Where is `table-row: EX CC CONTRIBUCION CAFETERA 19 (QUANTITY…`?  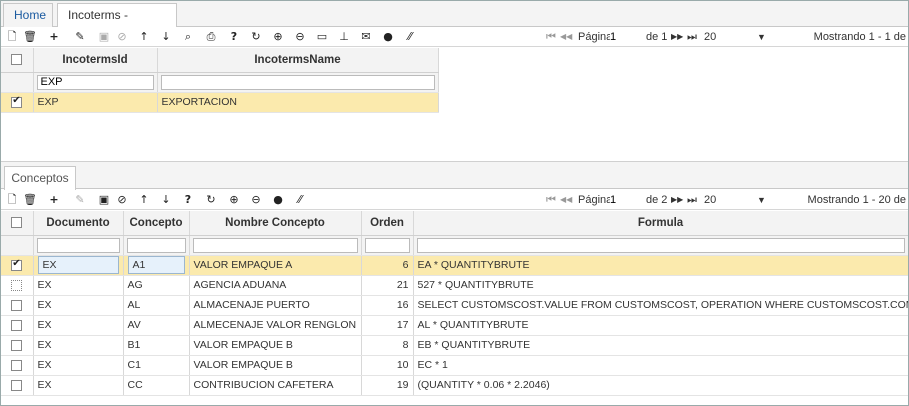
table-row: EX CC CONTRIBUCION CAFETERA 19 (QUANTITY… is located at coordinates (454, 385).